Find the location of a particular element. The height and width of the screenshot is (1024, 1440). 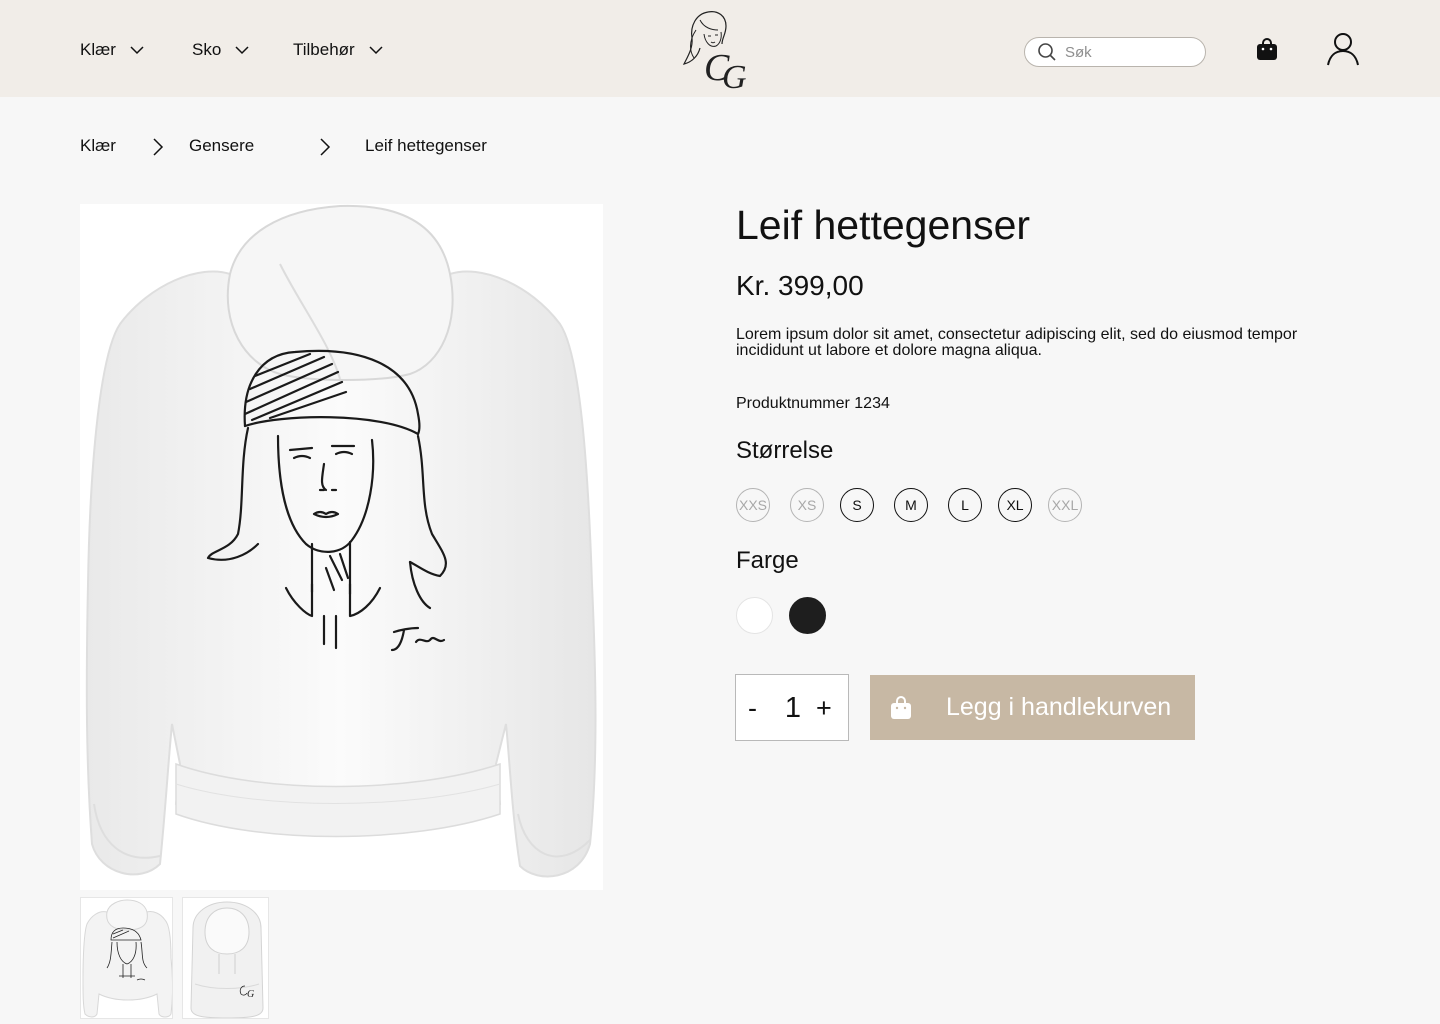

site-header: Klær Sko Tilbehør C G is located at coordinates (720, 48).